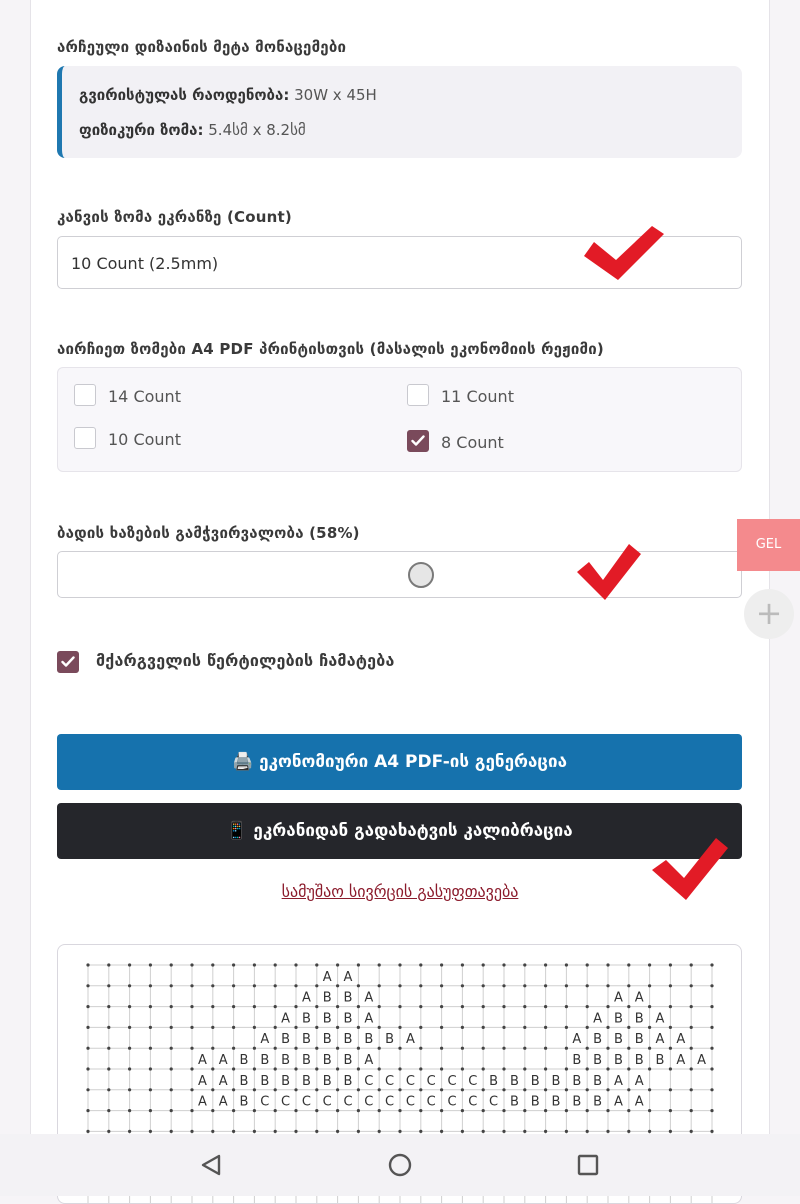 This screenshot has width=800, height=1204. I want to click on option-10-count-label: 10 Count, so click(144, 439).